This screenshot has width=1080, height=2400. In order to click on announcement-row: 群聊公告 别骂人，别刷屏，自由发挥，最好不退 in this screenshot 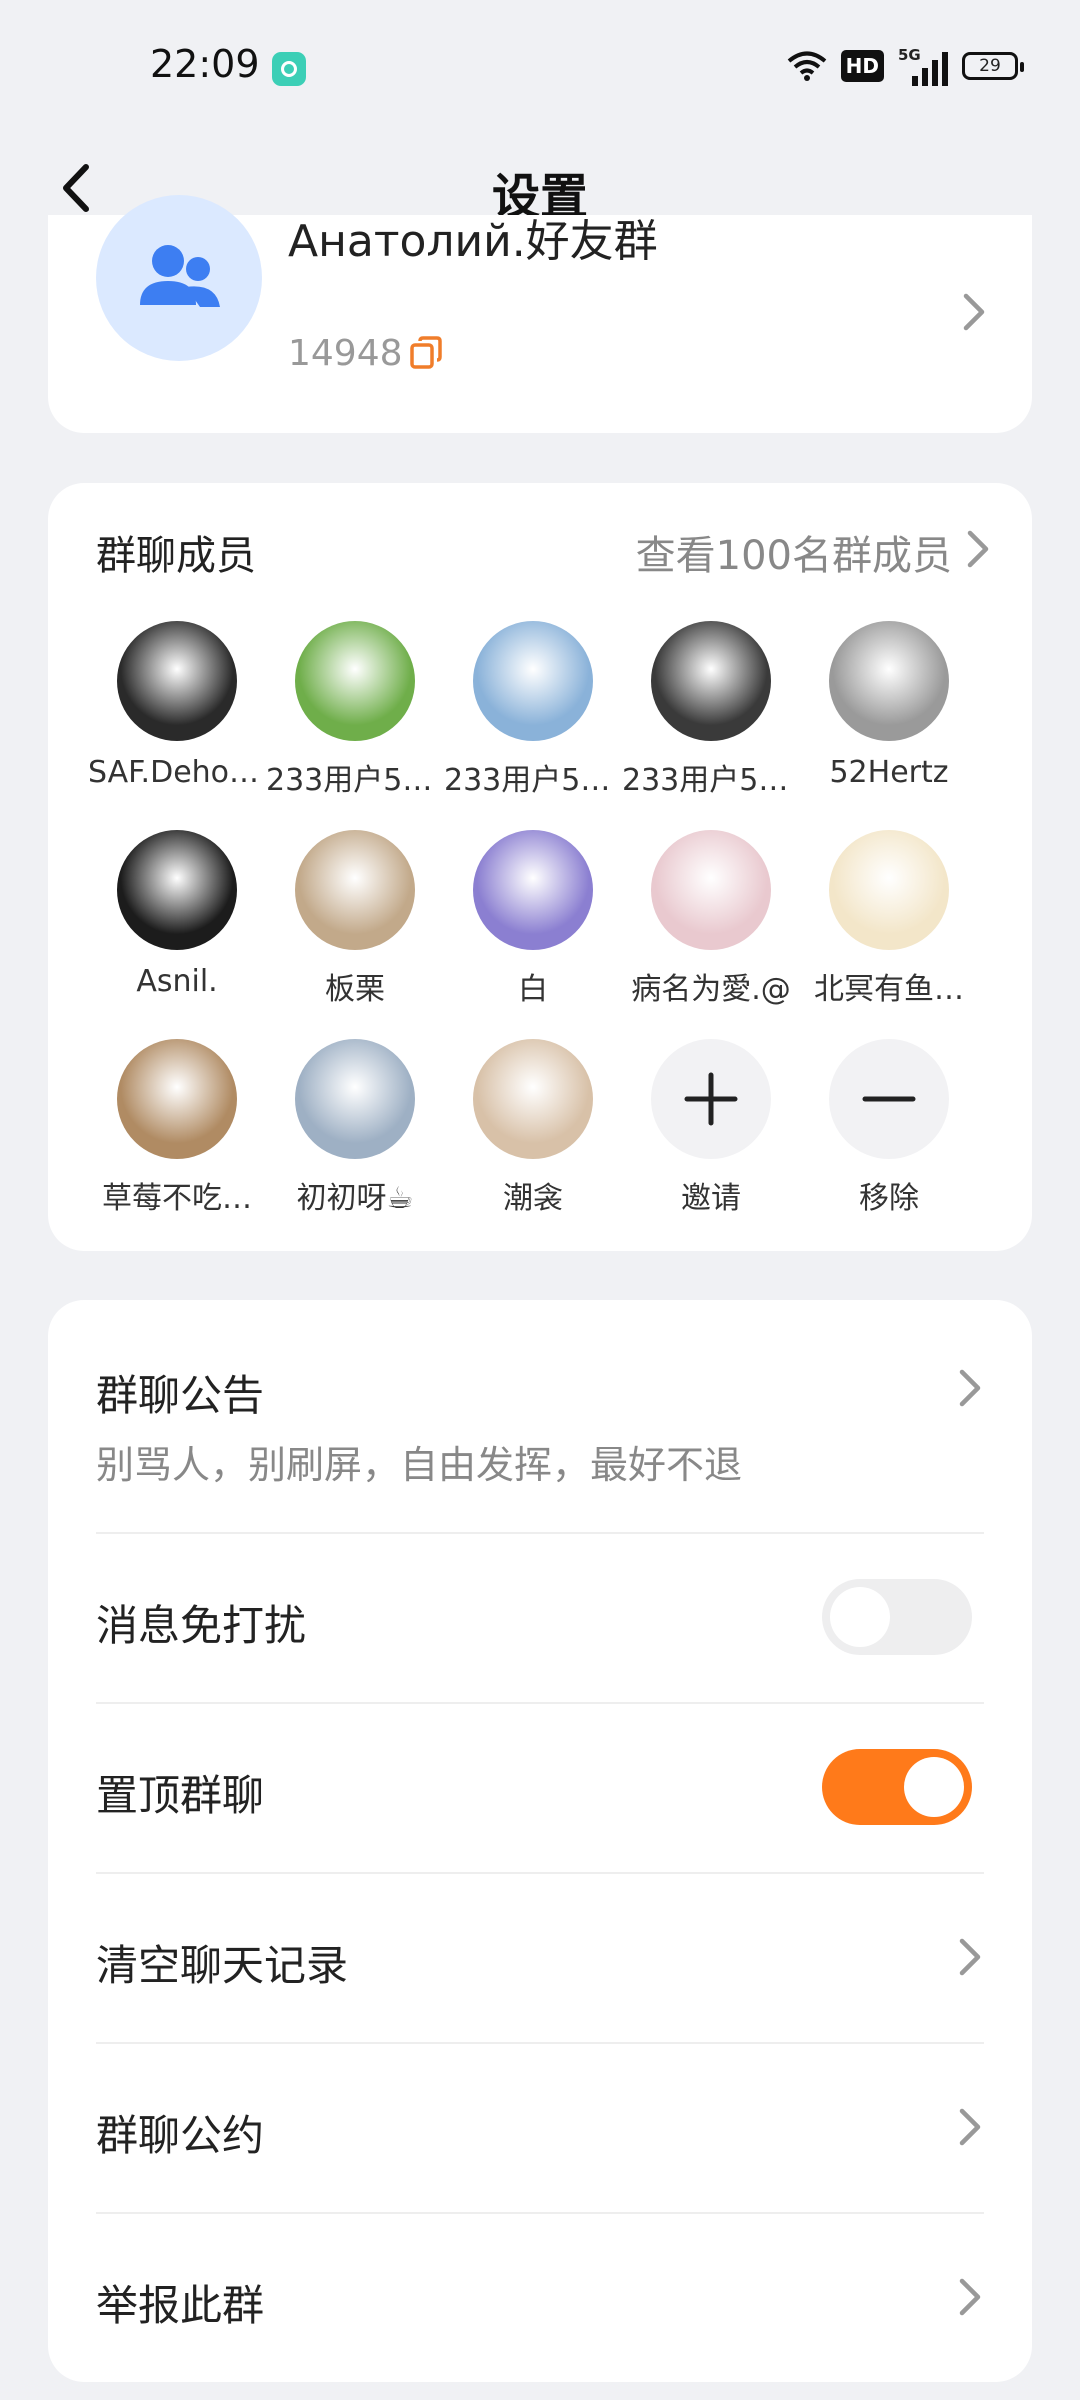, I will do `click(540, 1417)`.